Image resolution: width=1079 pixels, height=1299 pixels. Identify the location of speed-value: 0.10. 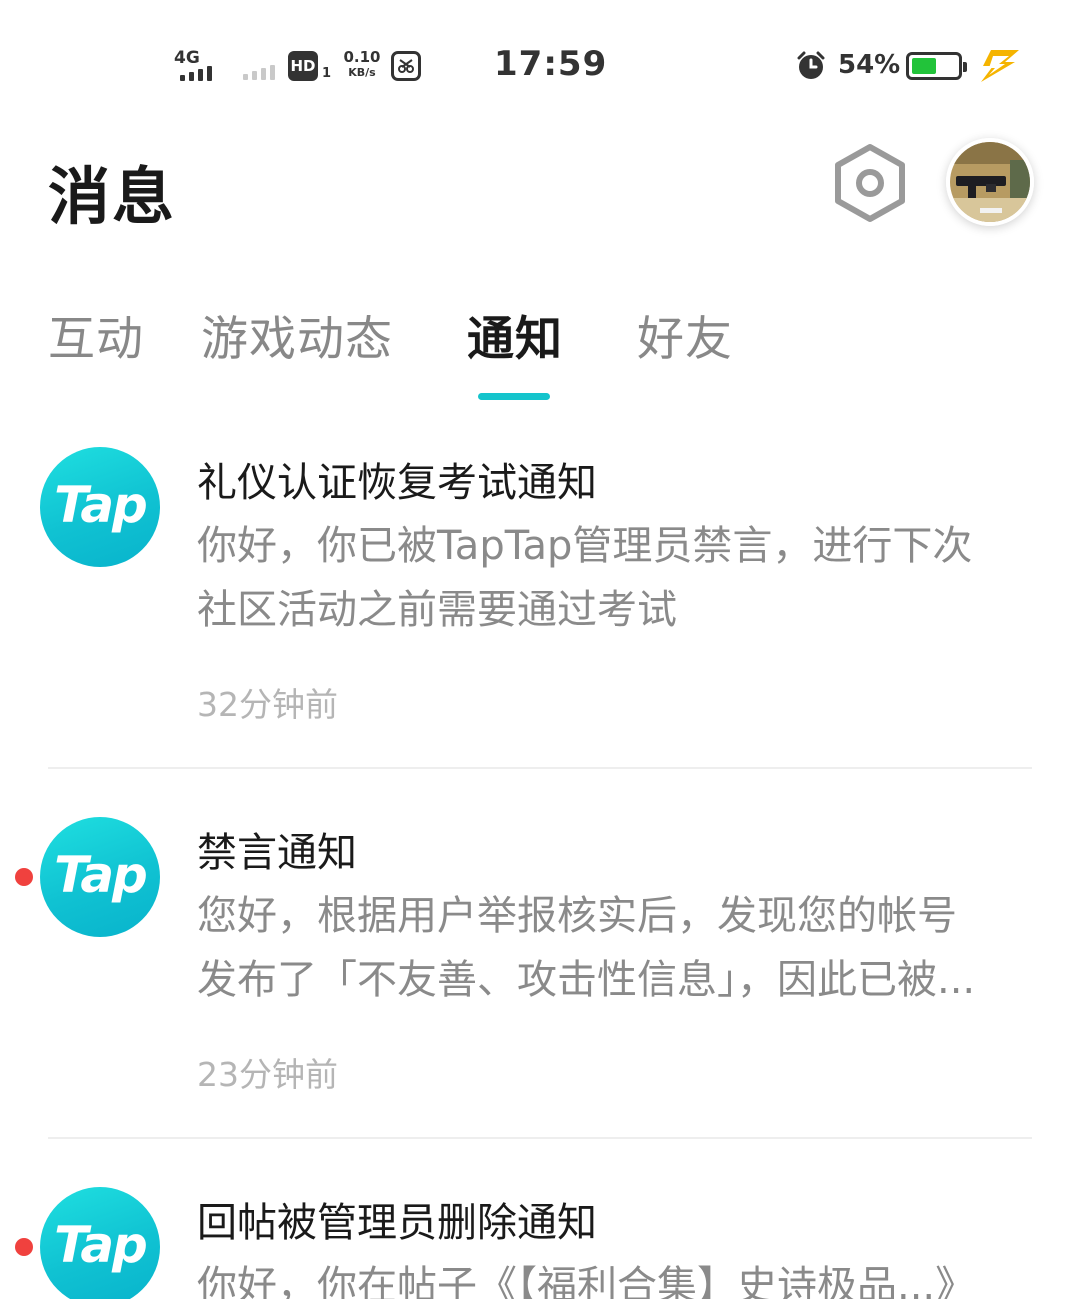
(362, 57).